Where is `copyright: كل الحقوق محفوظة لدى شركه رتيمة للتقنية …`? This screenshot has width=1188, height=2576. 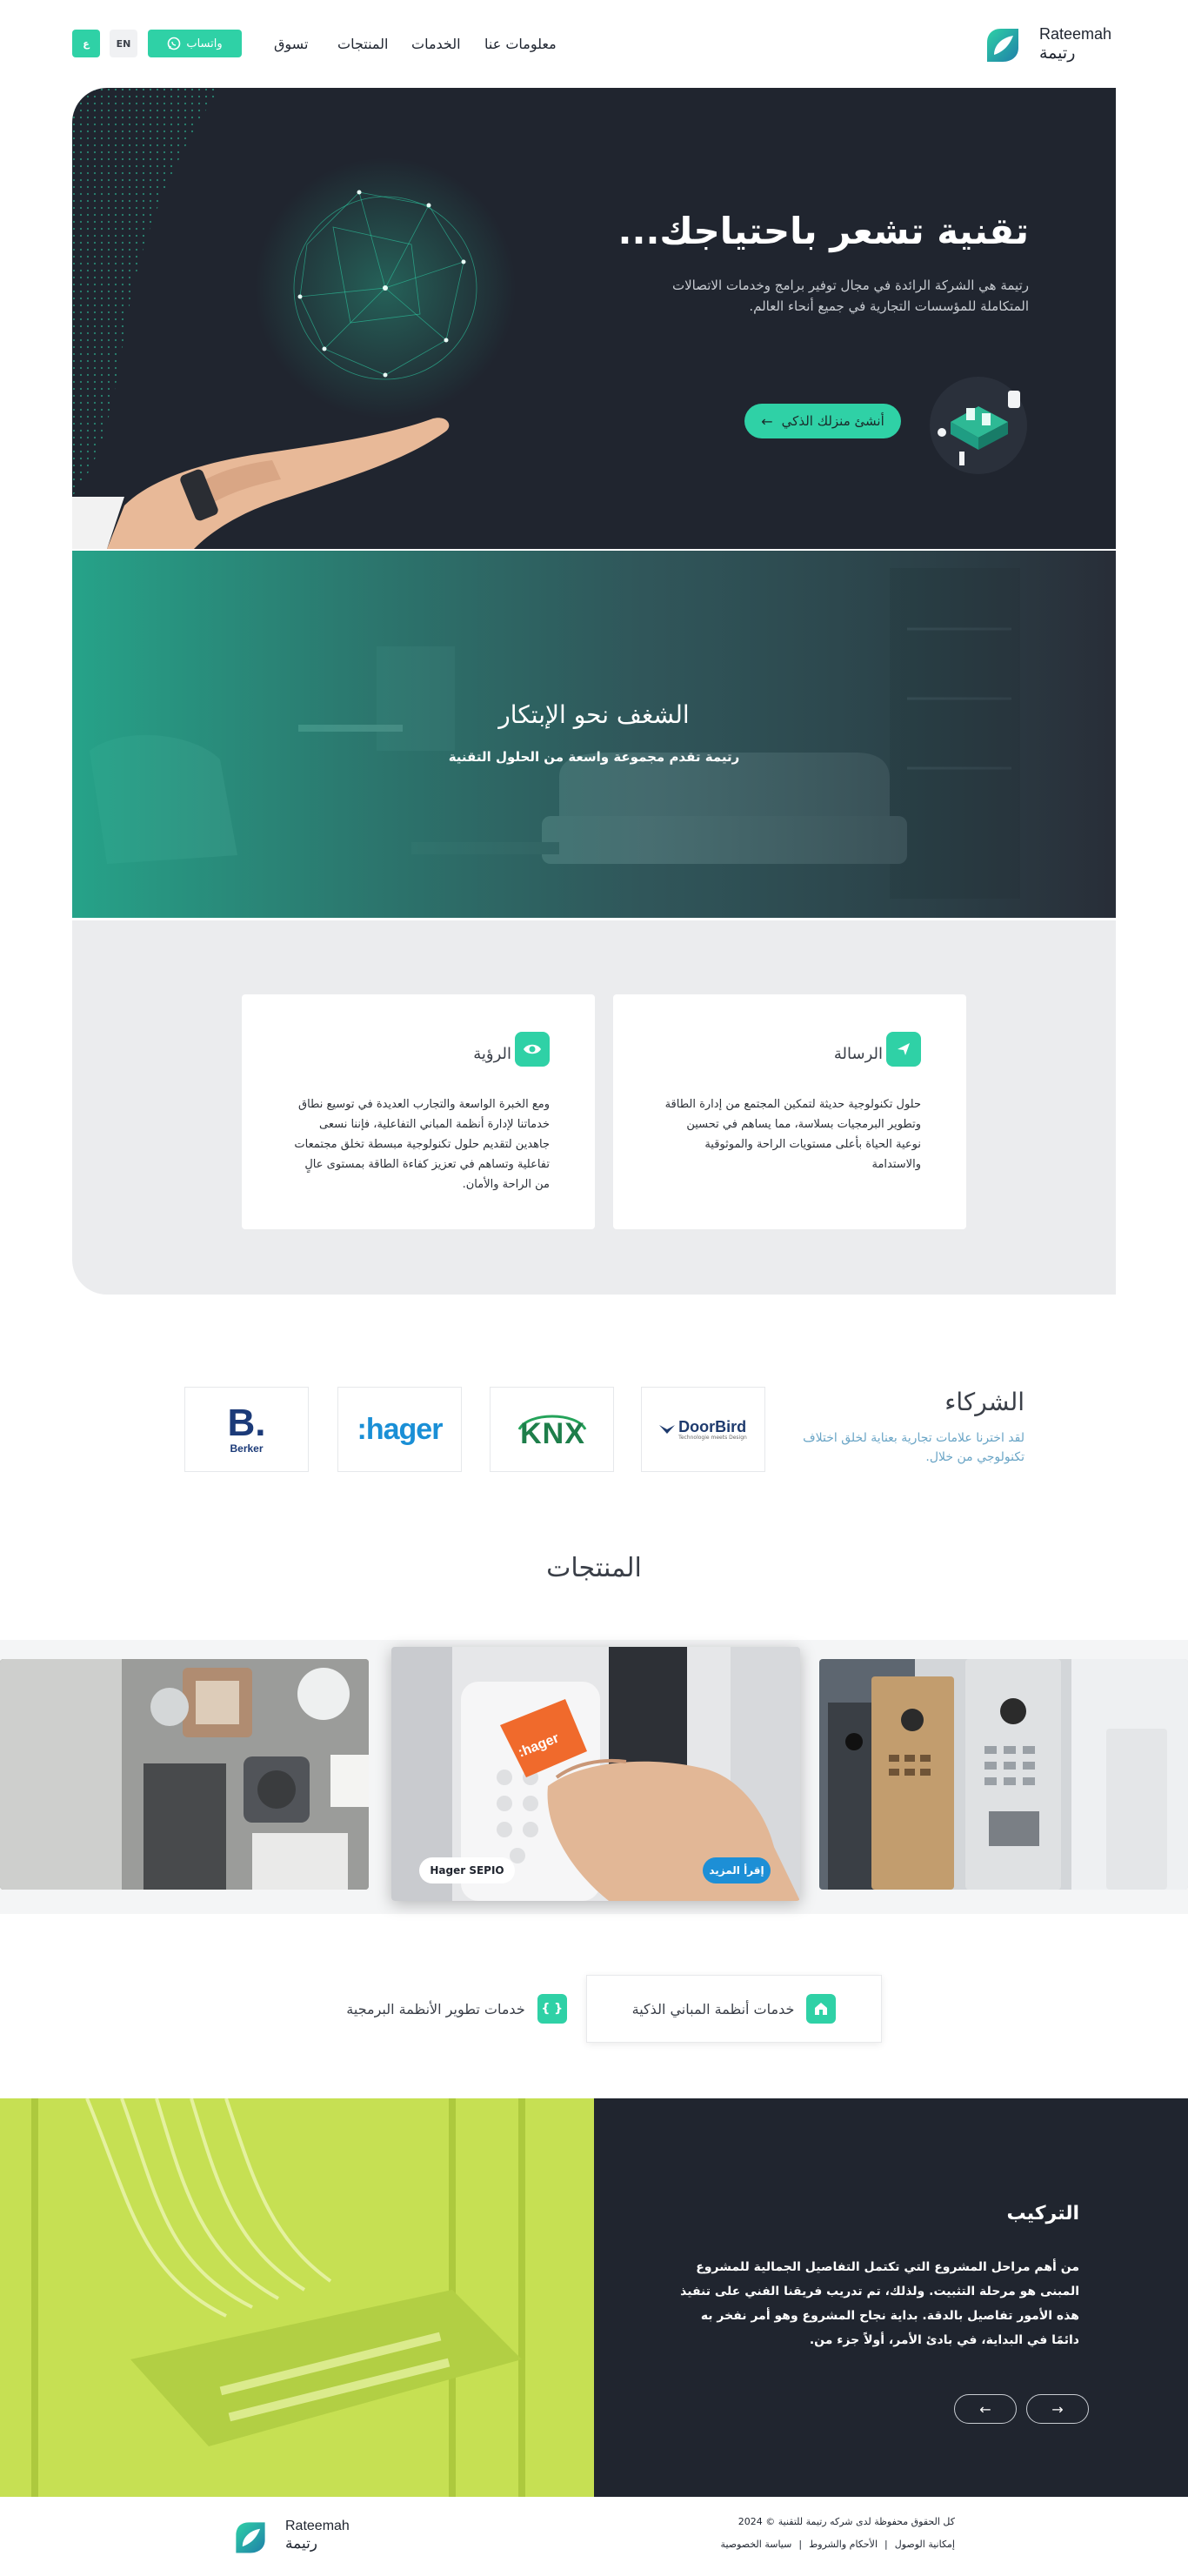 copyright: كل الحقوق محفوظة لدى شركه رتيمة للتقنية … is located at coordinates (846, 2521).